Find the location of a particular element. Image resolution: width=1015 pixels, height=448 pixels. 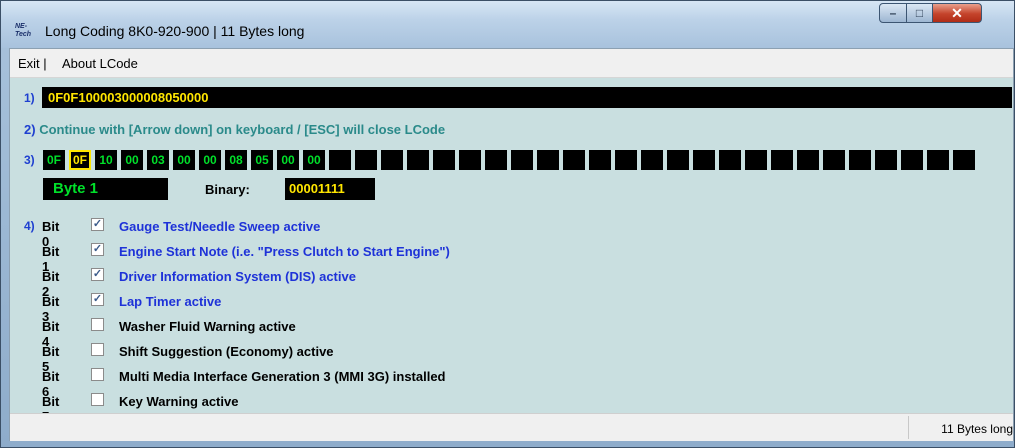

status-bar: 11 Bytes long is located at coordinates (511, 427).